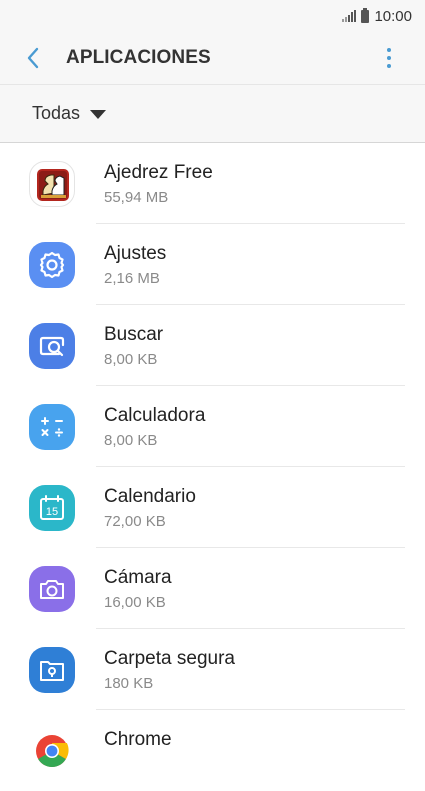 The image size is (425, 791). I want to click on filter-dropdown: Todas, so click(69, 113).